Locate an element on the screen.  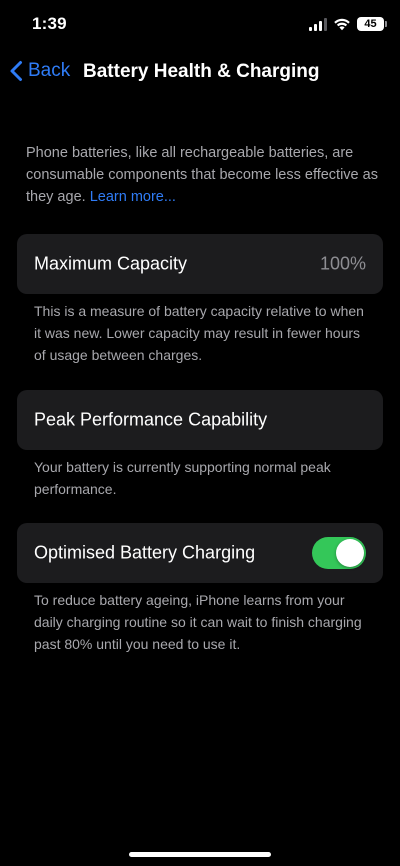
optimised-charging-label: Optimised Battery Charging is located at coordinates (145, 552).